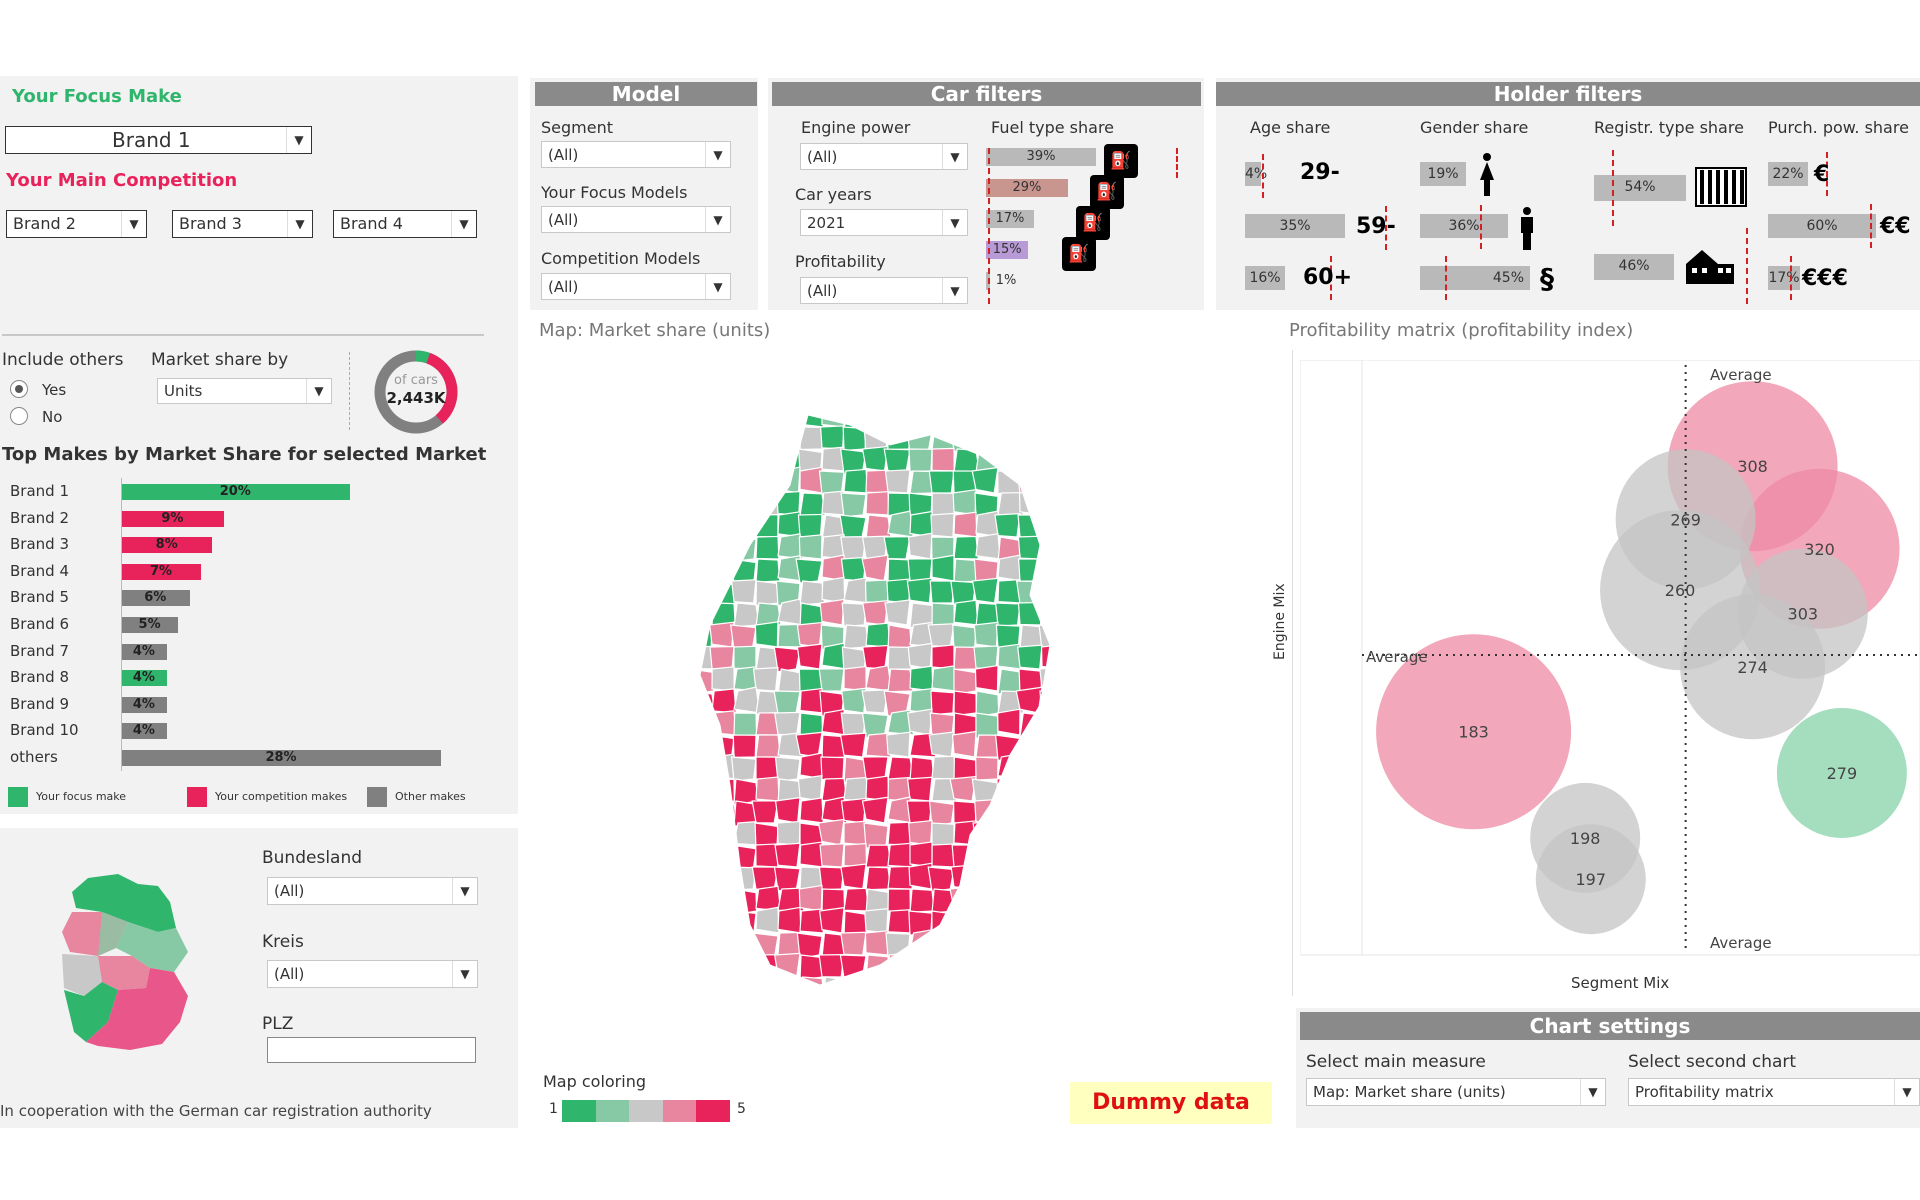 The width and height of the screenshot is (1920, 1200). Describe the element at coordinates (281, 758) in the screenshot. I see `top-makes-bar: 28%` at that location.